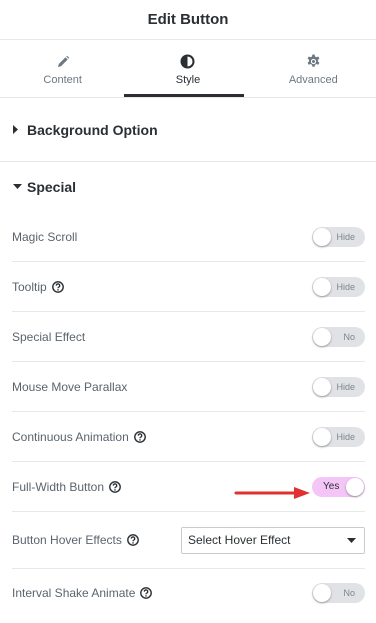  What do you see at coordinates (188, 387) in the screenshot?
I see `control-mouse-move-parallax: Mouse Move Parallax Hide` at bounding box center [188, 387].